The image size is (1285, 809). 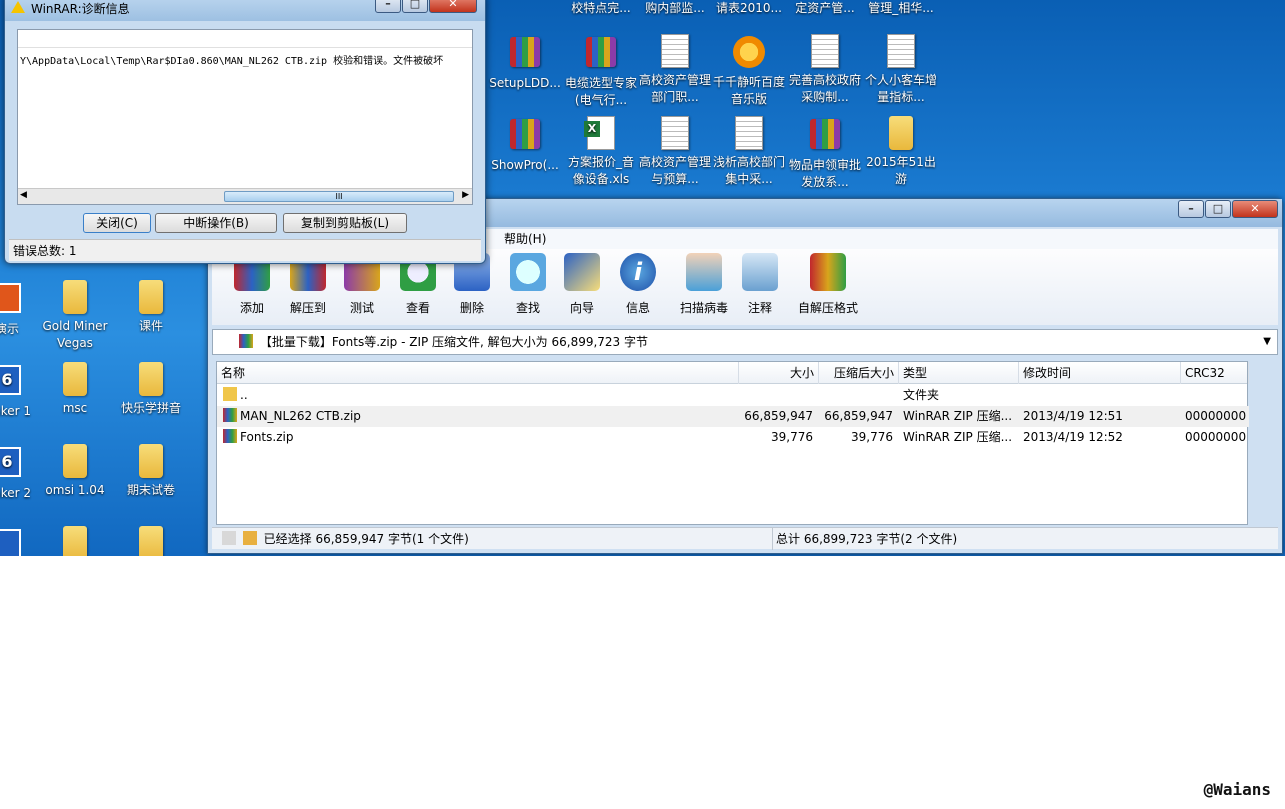 I want to click on computer-icon, so click(x=10, y=542).